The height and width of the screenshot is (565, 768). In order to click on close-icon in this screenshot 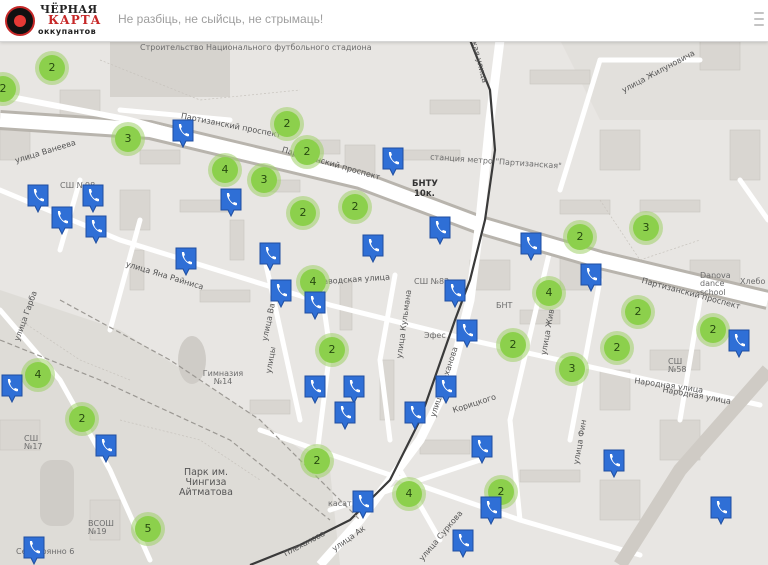, I will do `click(759, 20)`.